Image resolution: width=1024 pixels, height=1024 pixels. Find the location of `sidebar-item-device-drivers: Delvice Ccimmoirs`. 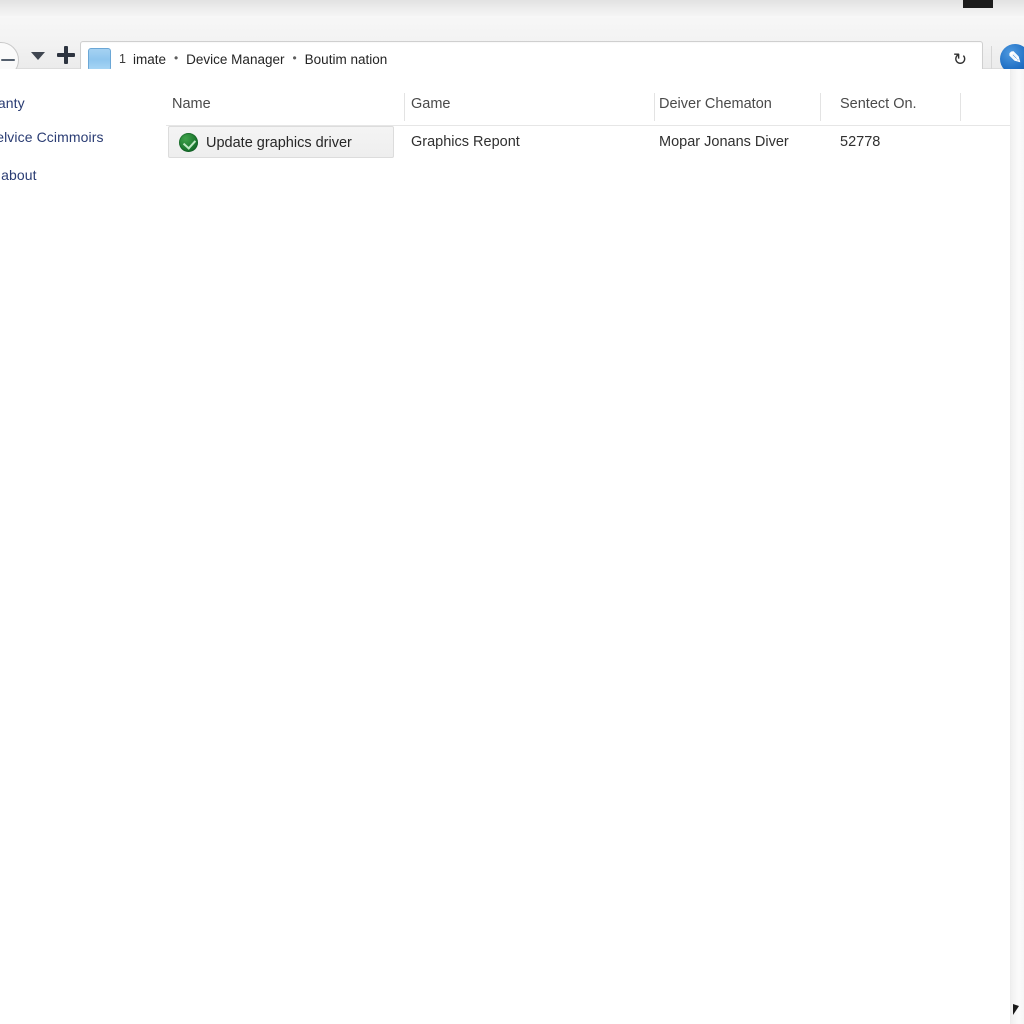

sidebar-item-device-drivers: Delvice Ccimmoirs is located at coordinates (52, 137).